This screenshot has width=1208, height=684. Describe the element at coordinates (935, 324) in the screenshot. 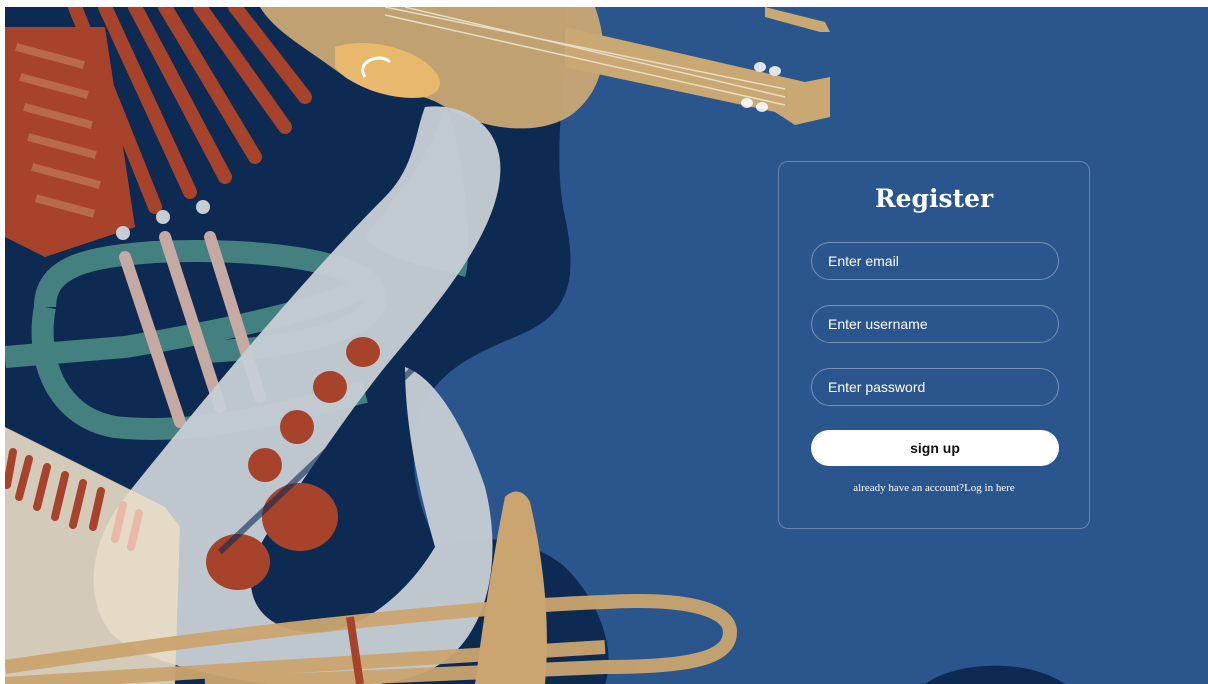

I see `username-input` at that location.